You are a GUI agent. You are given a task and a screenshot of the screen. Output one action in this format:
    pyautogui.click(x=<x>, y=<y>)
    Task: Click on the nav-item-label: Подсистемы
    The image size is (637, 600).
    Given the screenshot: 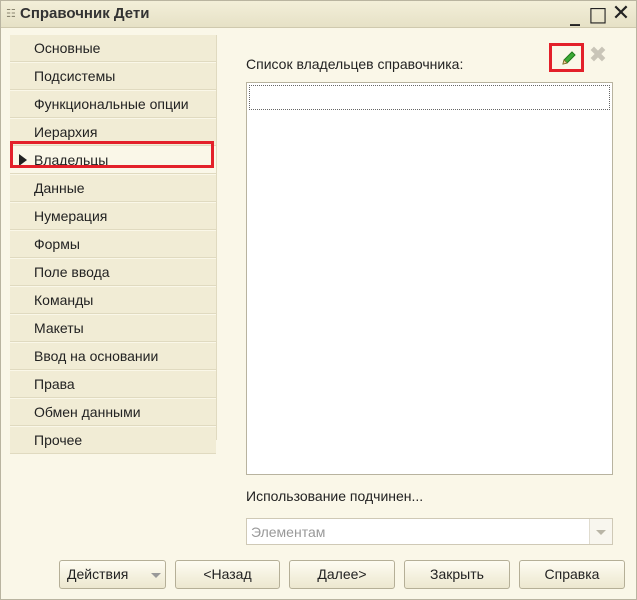 What is the action you would take?
    pyautogui.click(x=75, y=76)
    